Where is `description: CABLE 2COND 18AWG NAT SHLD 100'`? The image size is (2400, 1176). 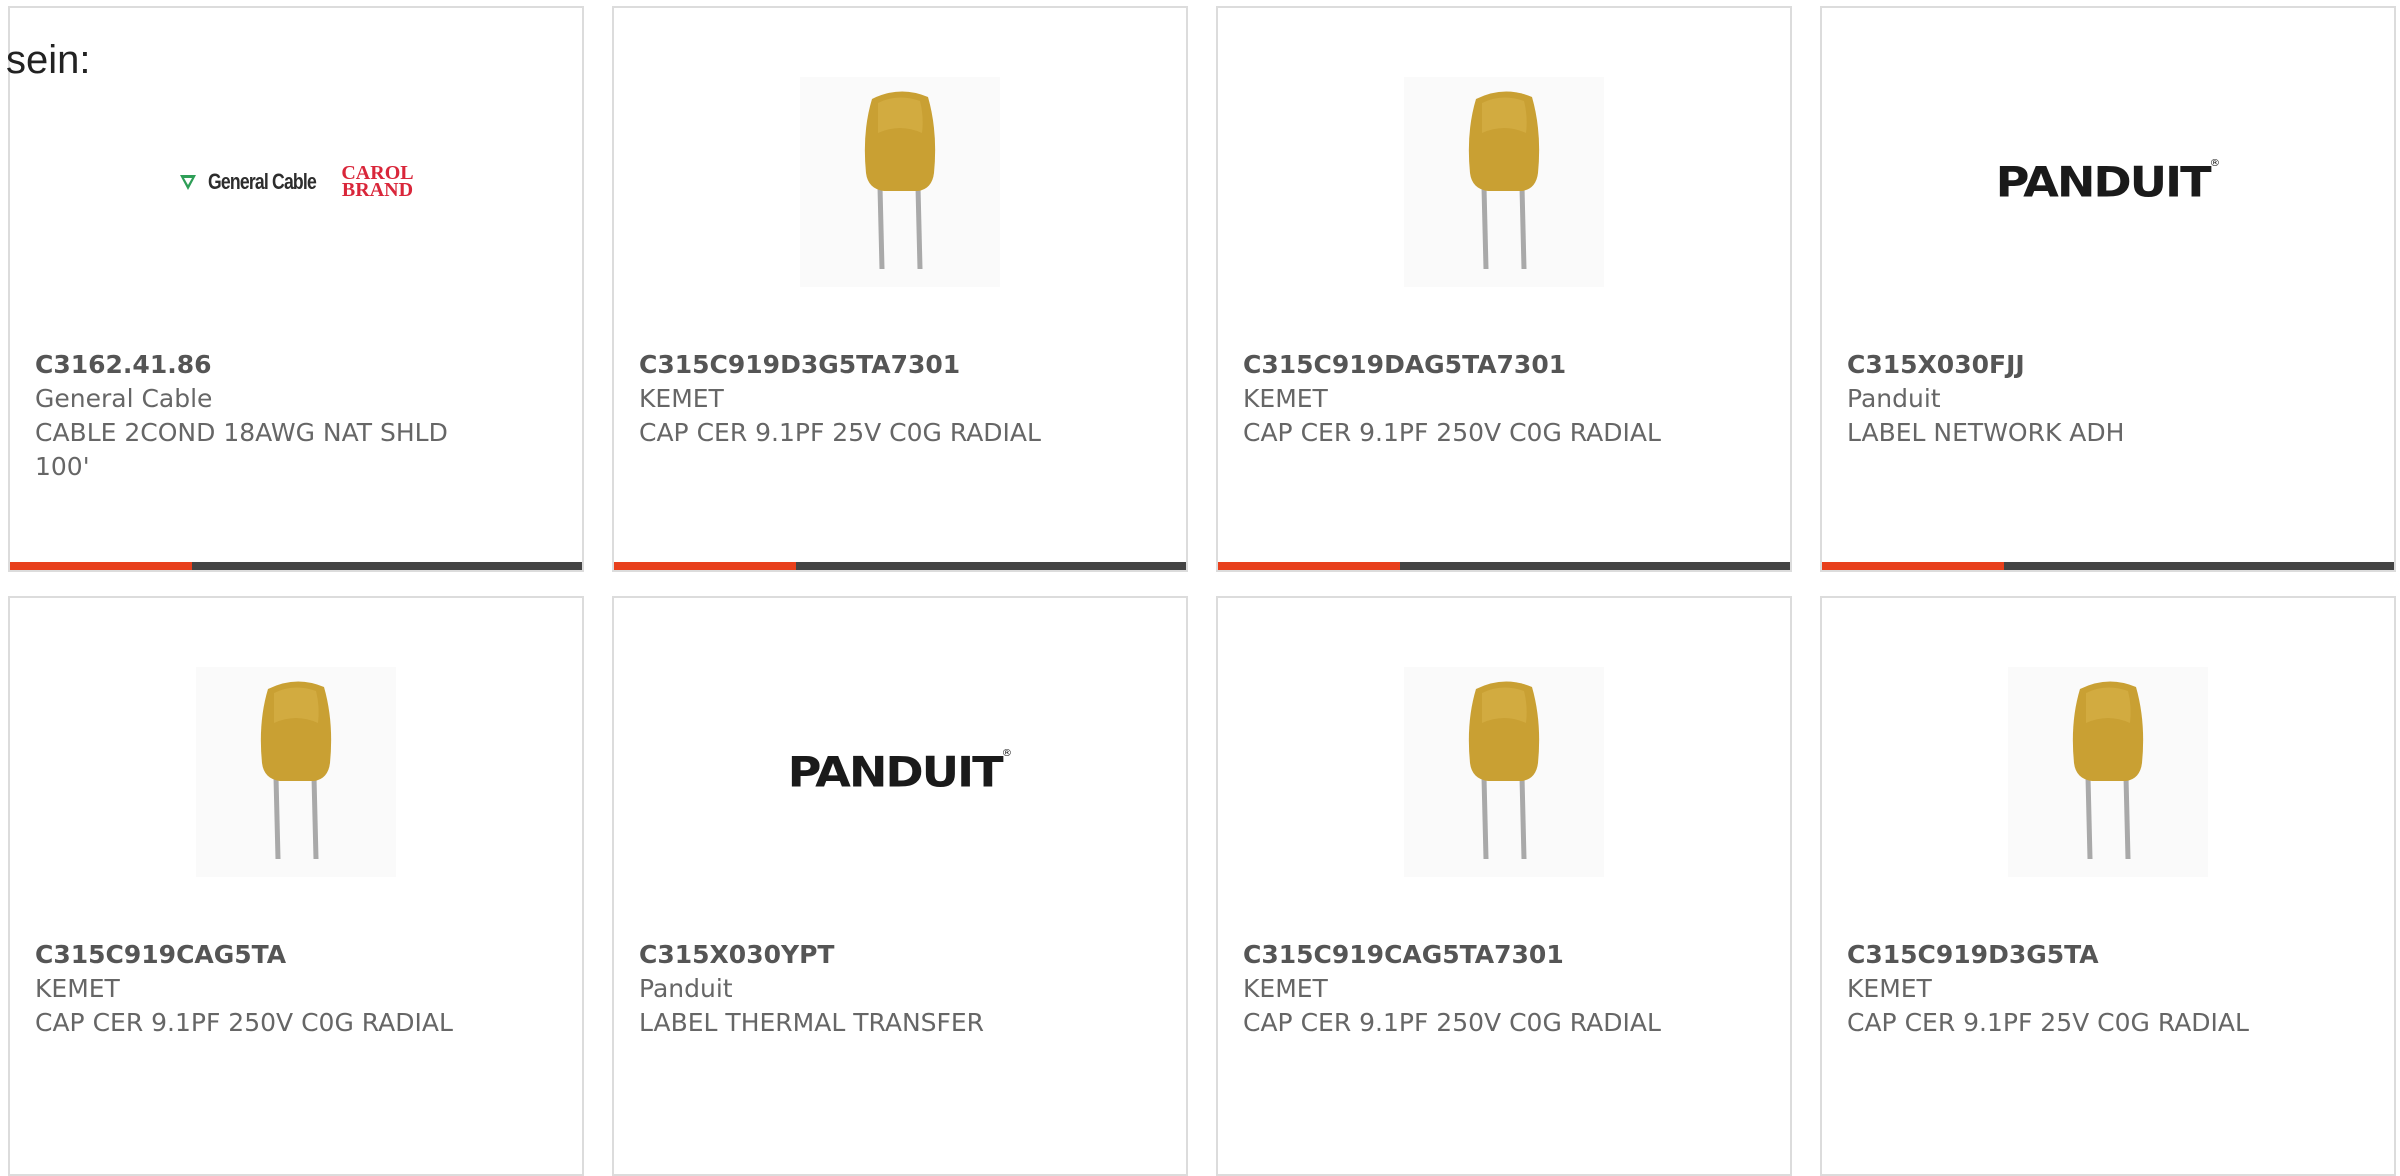
description: CABLE 2COND 18AWG NAT SHLD 100' is located at coordinates (241, 449).